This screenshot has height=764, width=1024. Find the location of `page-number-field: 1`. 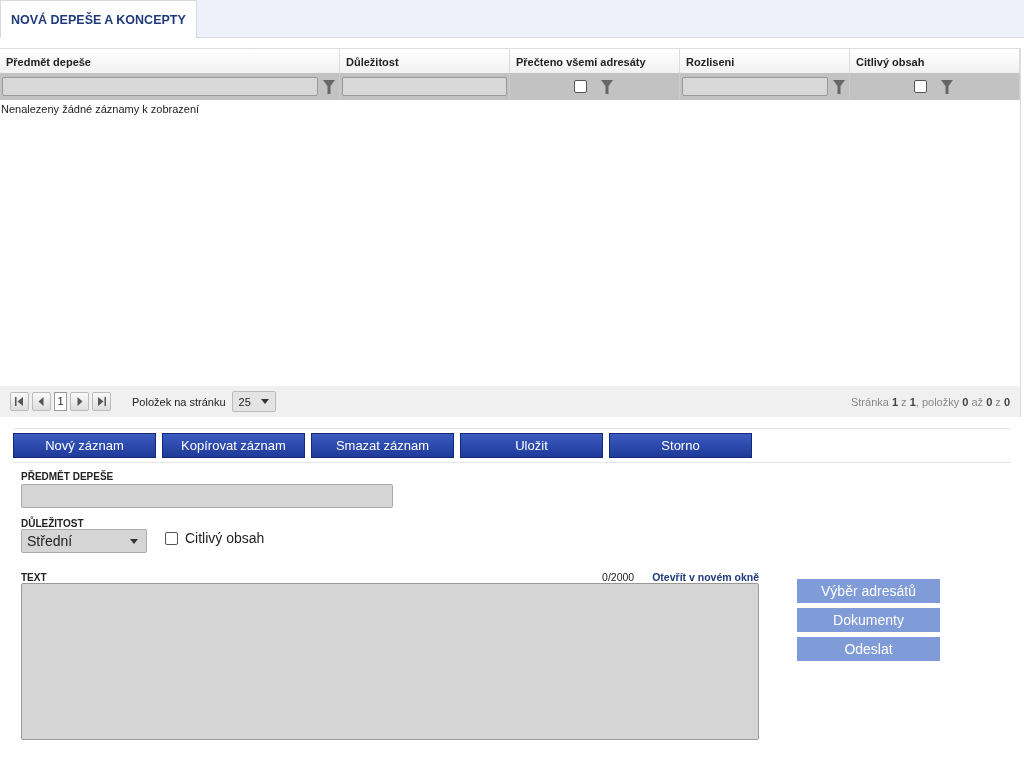

page-number-field: 1 is located at coordinates (60, 401).